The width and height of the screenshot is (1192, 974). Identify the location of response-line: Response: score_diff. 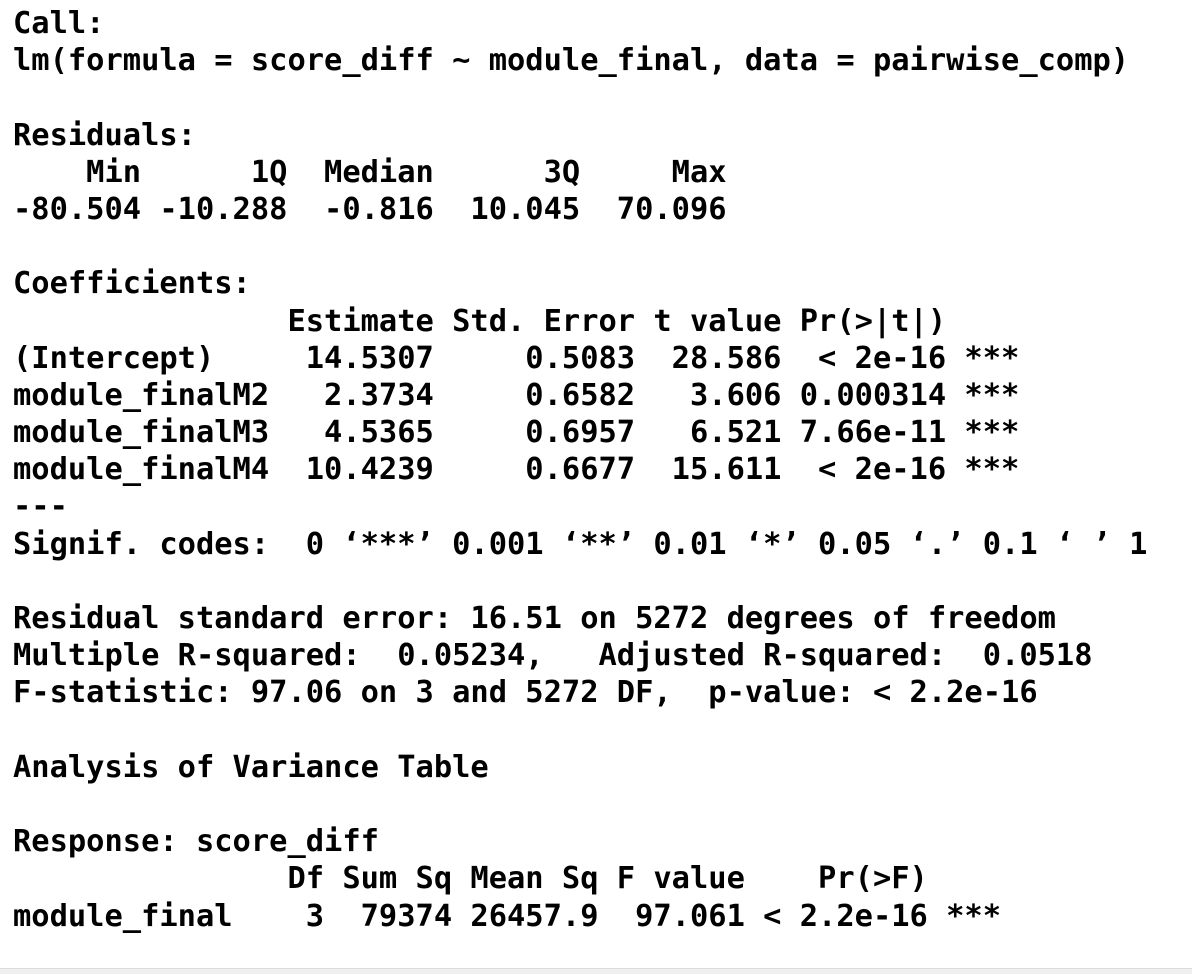
(196, 842).